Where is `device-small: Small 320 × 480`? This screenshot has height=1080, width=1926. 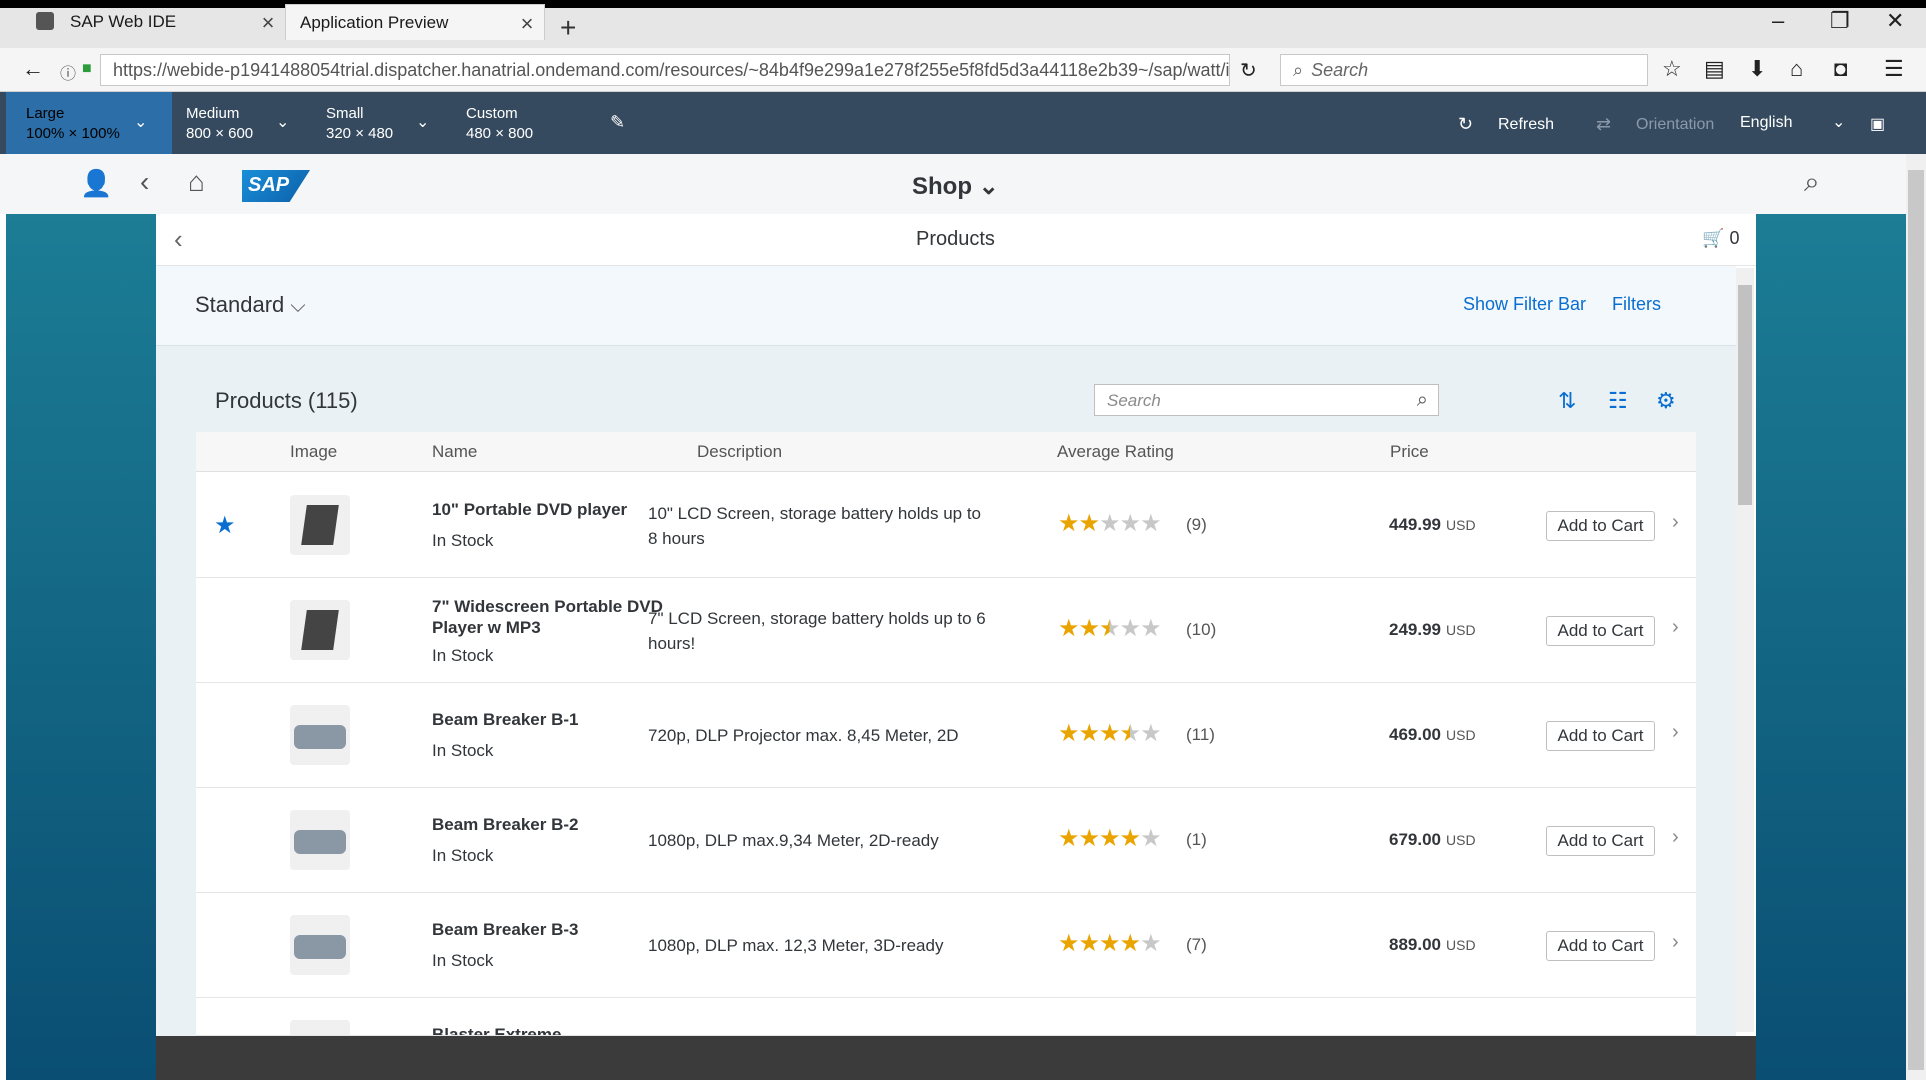
device-small: Small 320 × 480 is located at coordinates (349, 123).